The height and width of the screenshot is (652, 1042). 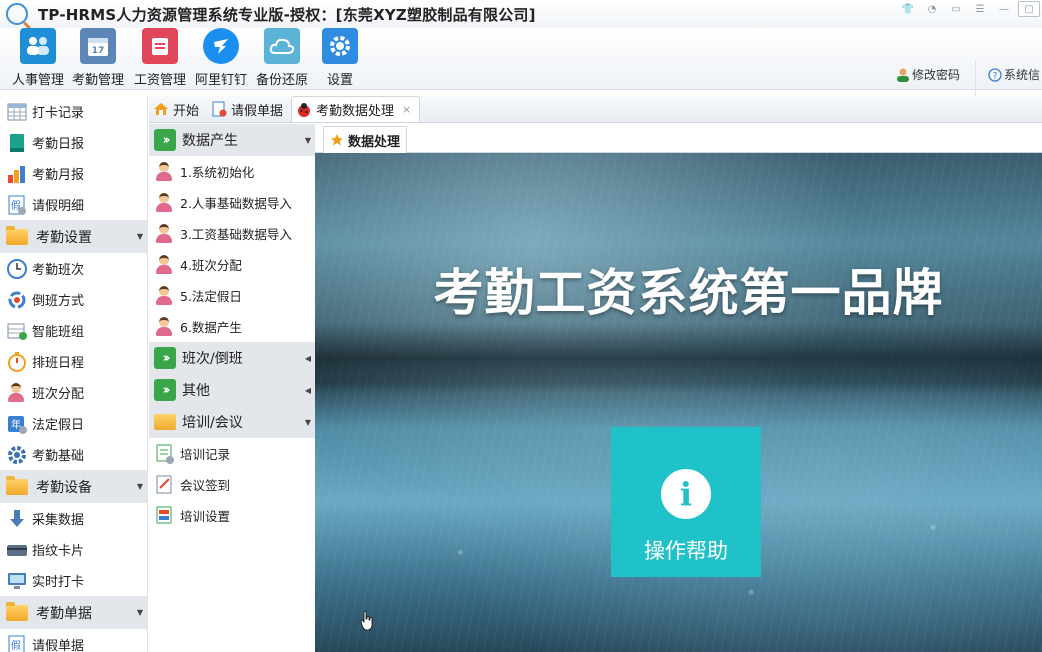 I want to click on nav-shift-assign: 班次分配, so click(x=73, y=392).